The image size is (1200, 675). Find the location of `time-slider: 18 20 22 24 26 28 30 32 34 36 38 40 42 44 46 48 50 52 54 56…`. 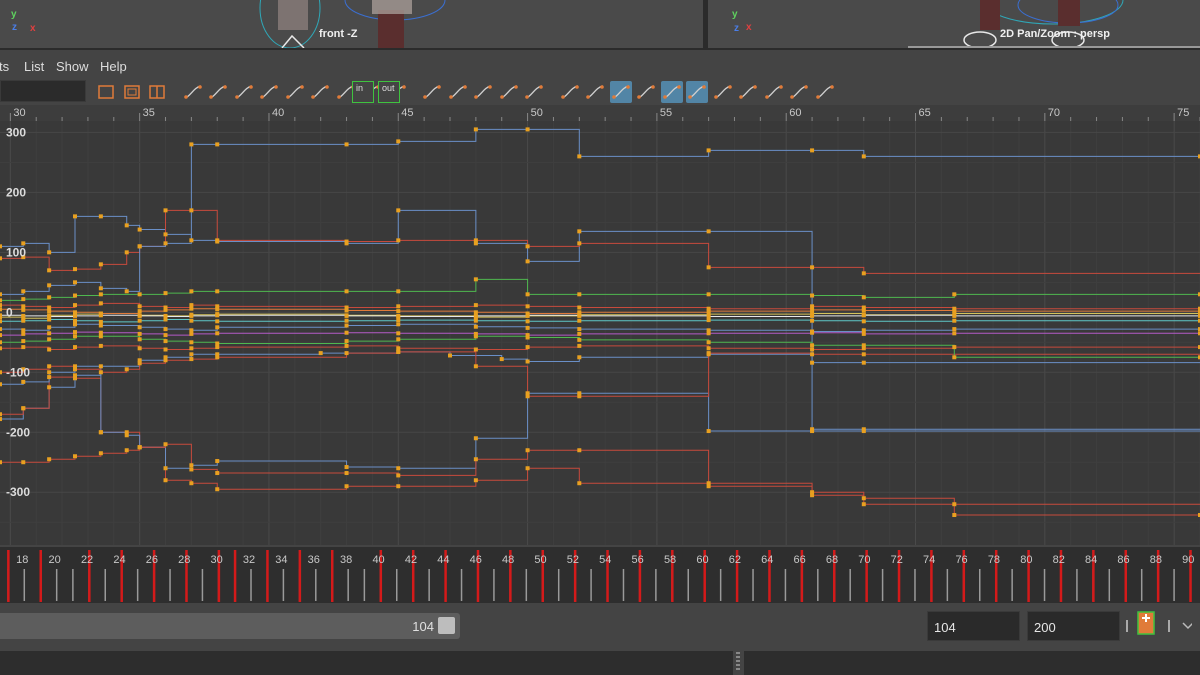

time-slider: 18 20 22 24 26 28 30 32 34 36 38 40 42 44 46 48 50 52 54 56… is located at coordinates (600, 575).